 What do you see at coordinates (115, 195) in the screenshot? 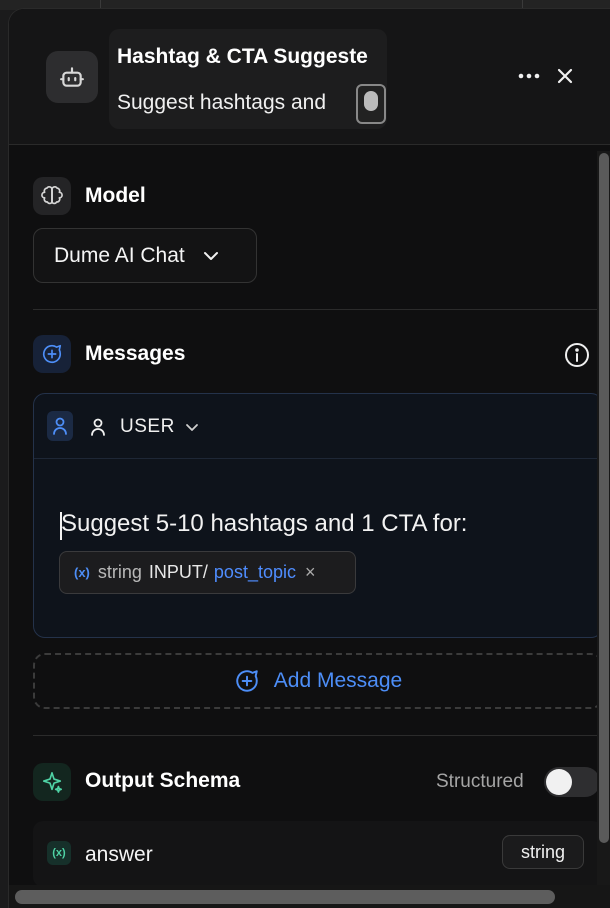
I see `model-section-title: Model` at bounding box center [115, 195].